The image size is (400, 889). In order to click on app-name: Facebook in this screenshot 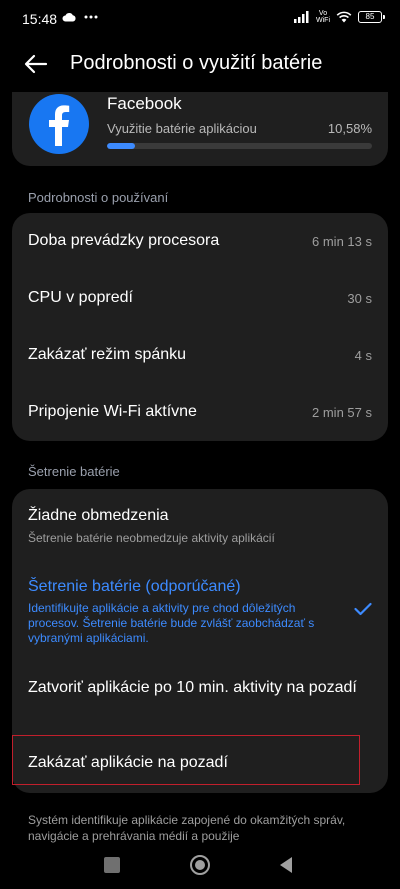, I will do `click(144, 103)`.